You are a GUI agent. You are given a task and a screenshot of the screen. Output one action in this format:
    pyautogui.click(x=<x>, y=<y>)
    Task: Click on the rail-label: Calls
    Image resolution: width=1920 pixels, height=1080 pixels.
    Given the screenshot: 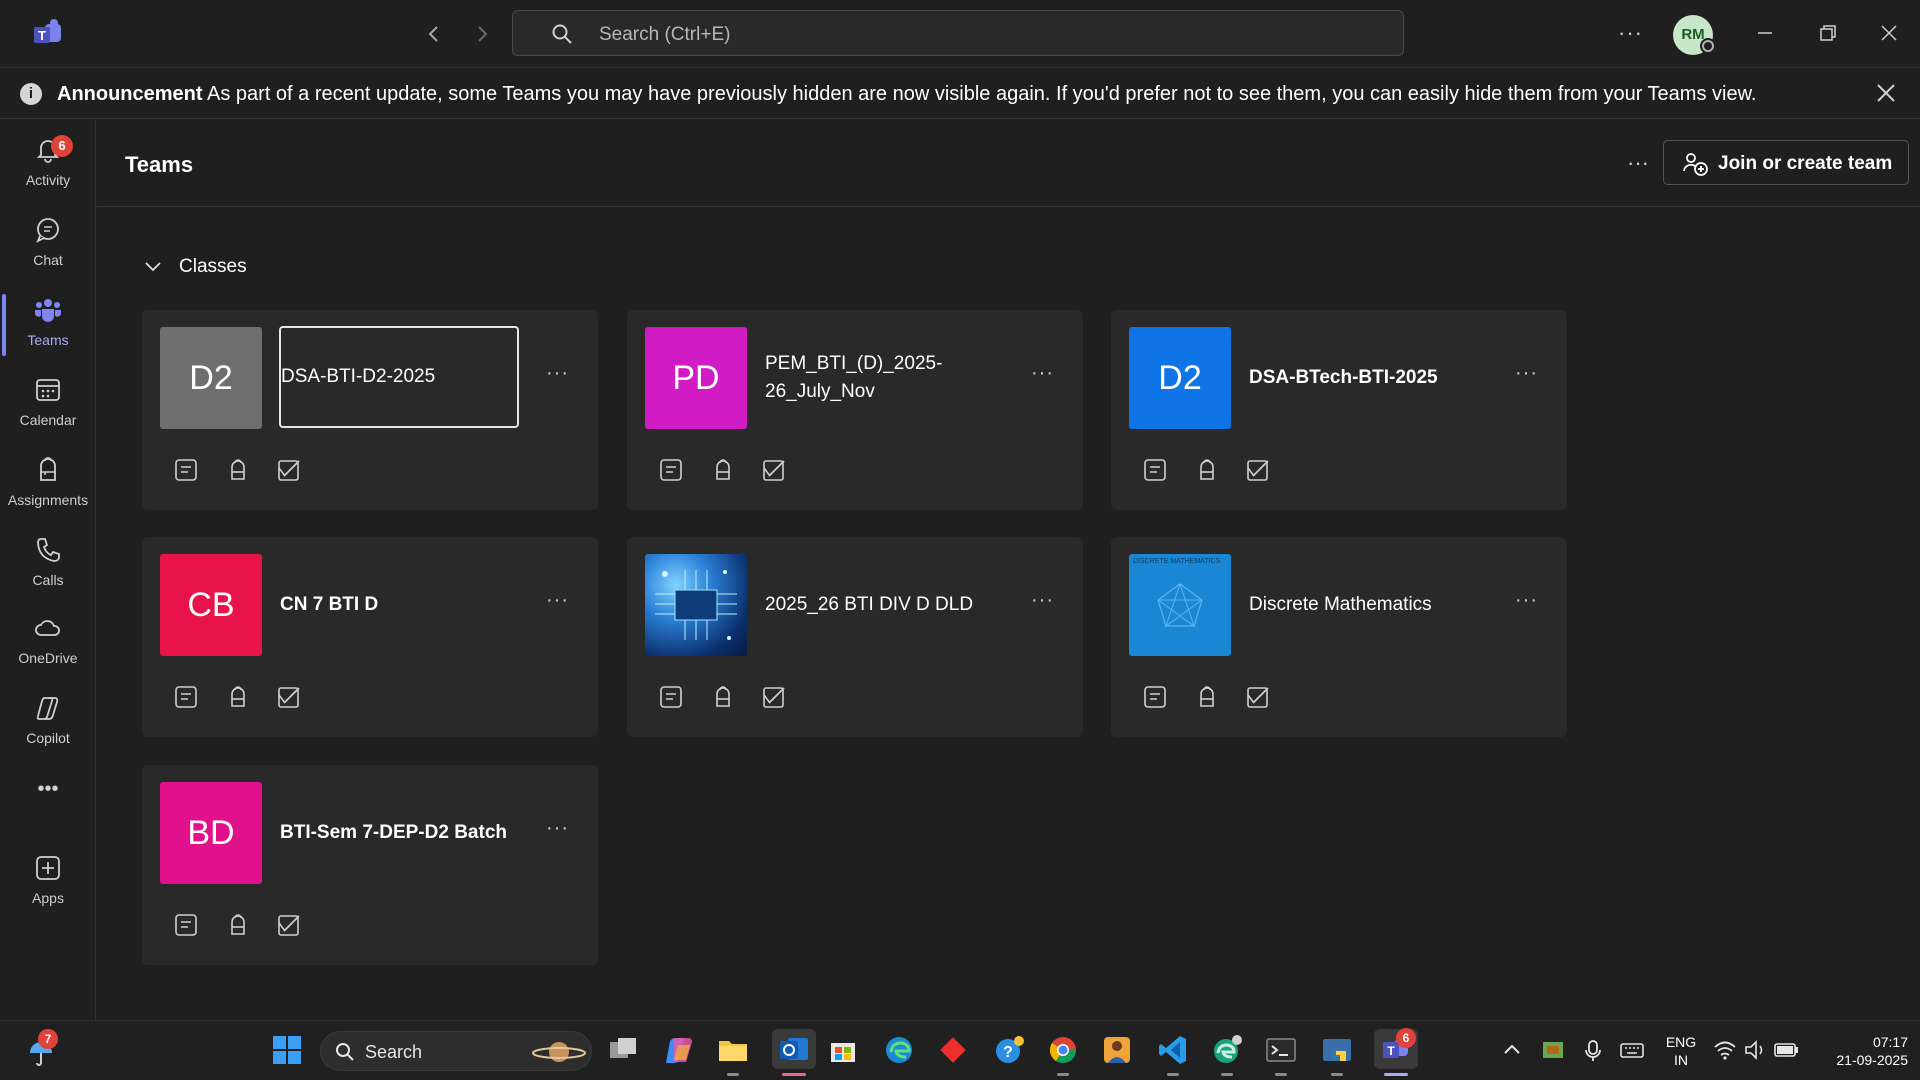 What is the action you would take?
    pyautogui.click(x=48, y=580)
    